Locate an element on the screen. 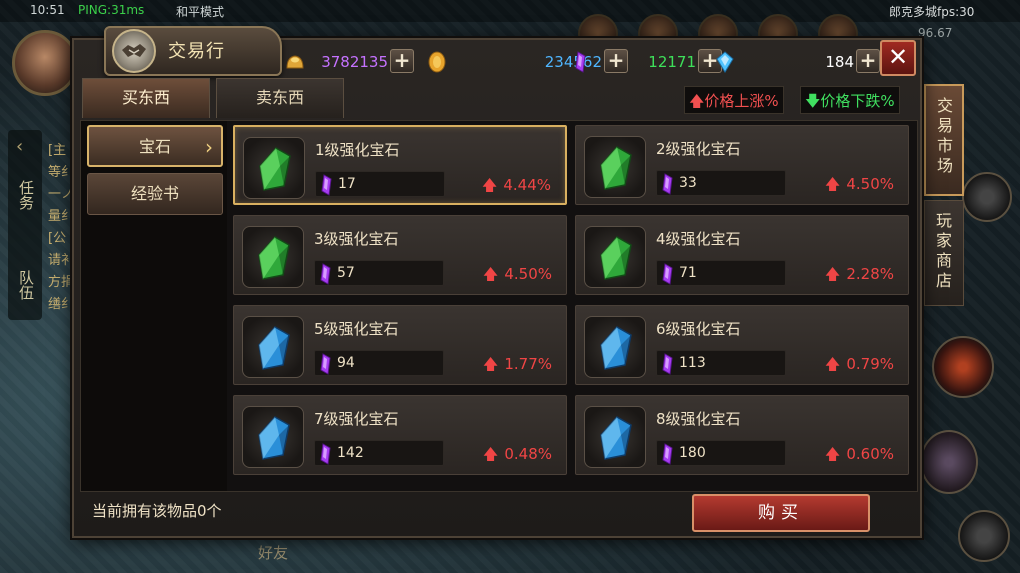  task-tab: 任务 is located at coordinates (26, 195).